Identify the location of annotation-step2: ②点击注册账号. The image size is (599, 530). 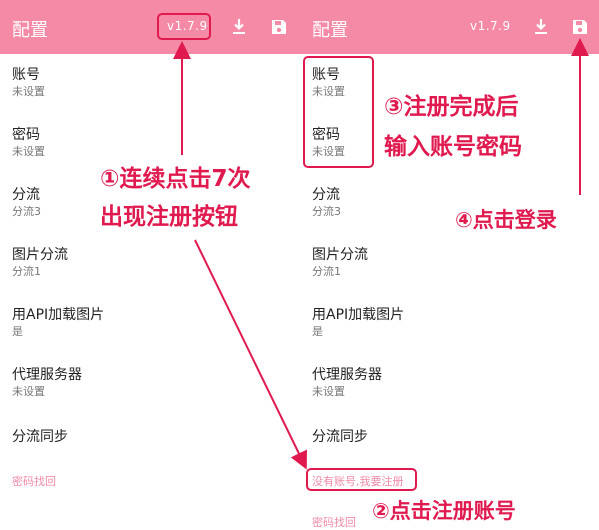
(444, 511).